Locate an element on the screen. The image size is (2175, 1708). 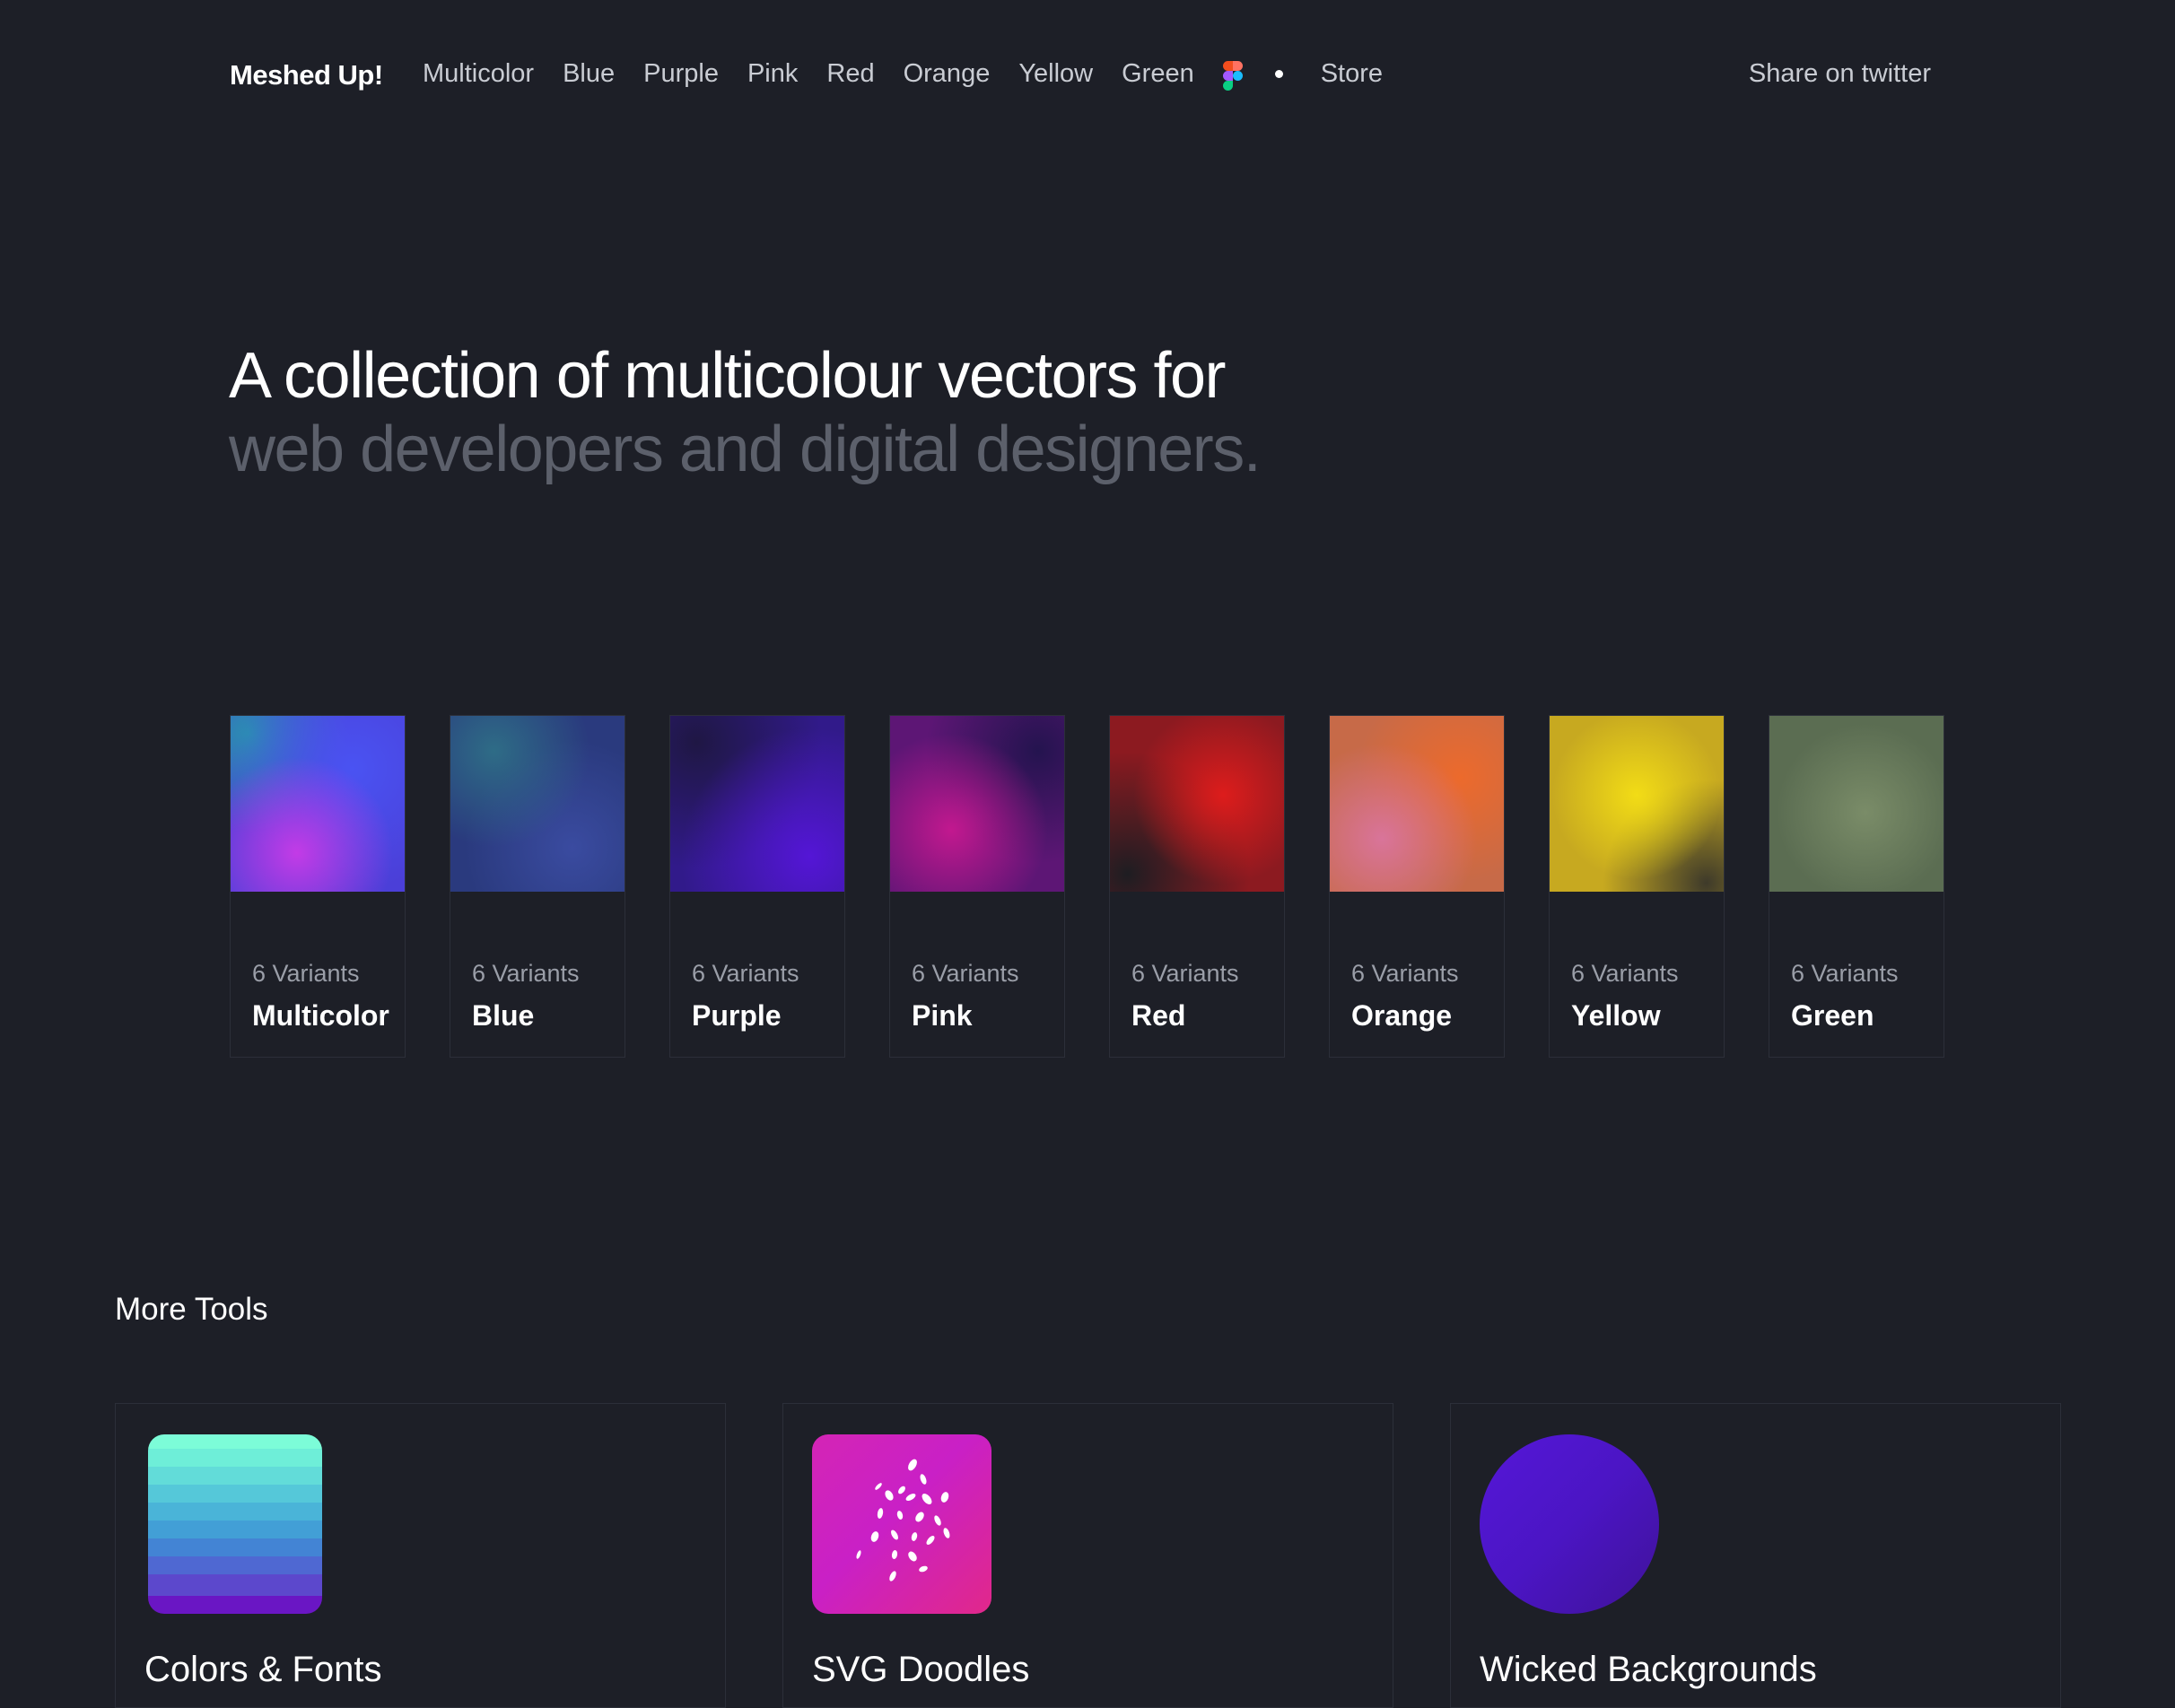
hero-line-primary: A collection of multicolour vectors for is located at coordinates (728, 376).